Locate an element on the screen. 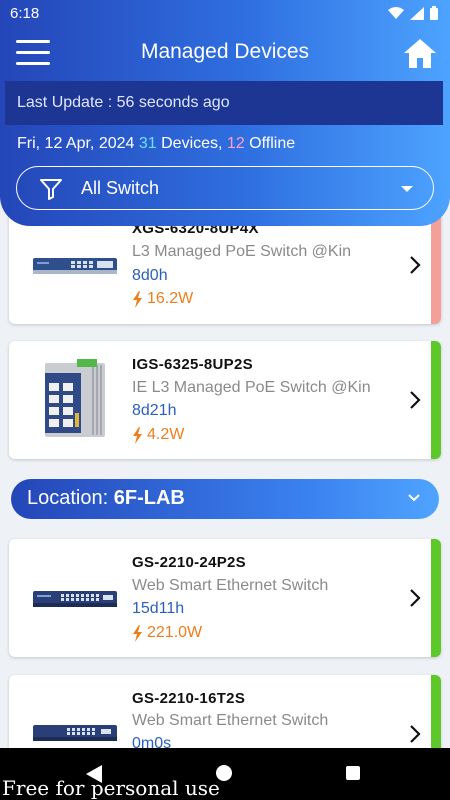  devices-label: Devices, is located at coordinates (192, 143).